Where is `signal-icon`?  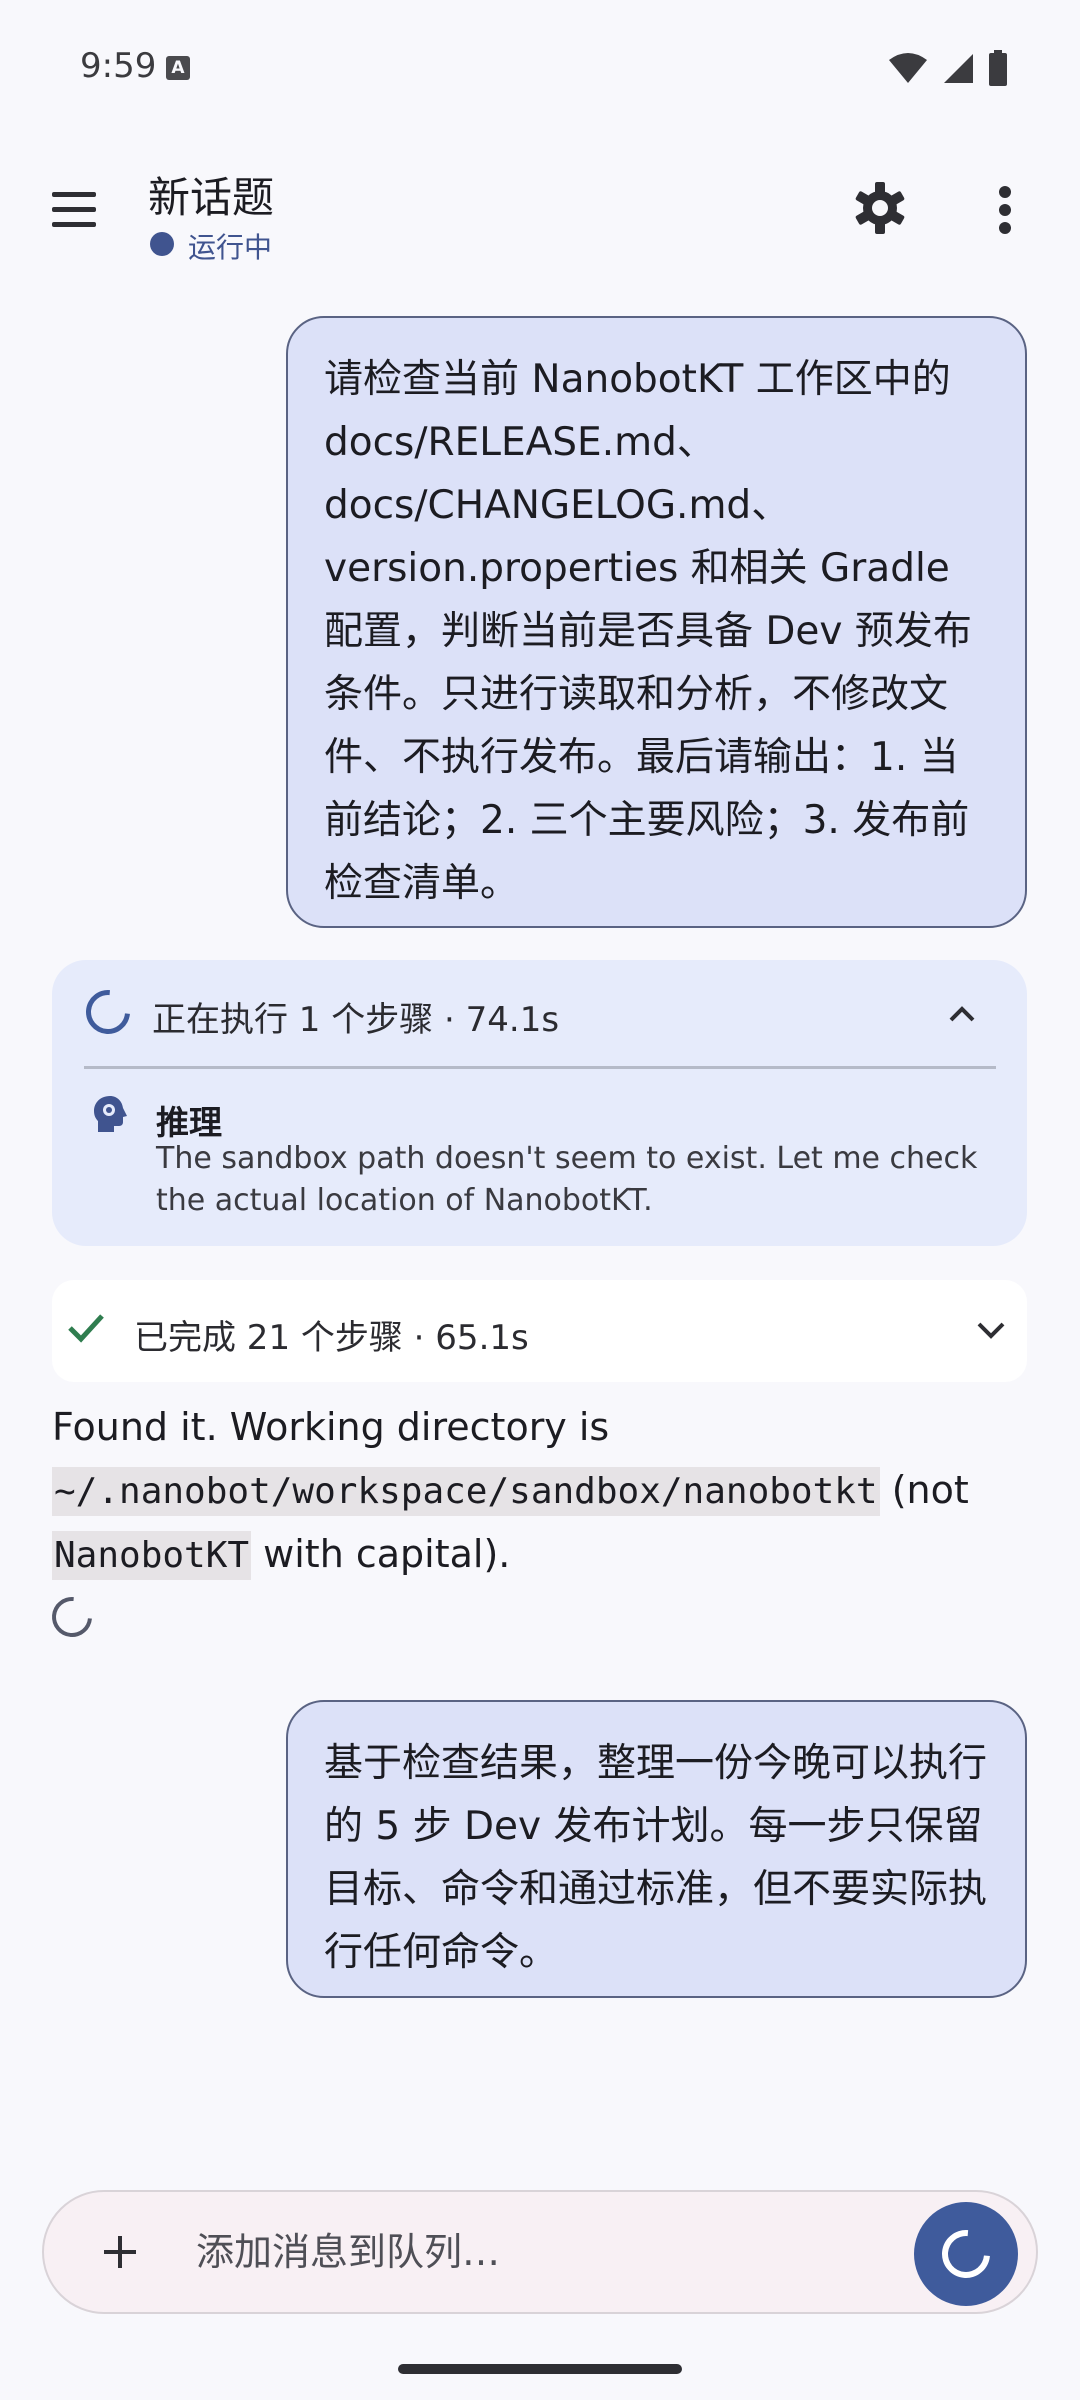
signal-icon is located at coordinates (958, 68).